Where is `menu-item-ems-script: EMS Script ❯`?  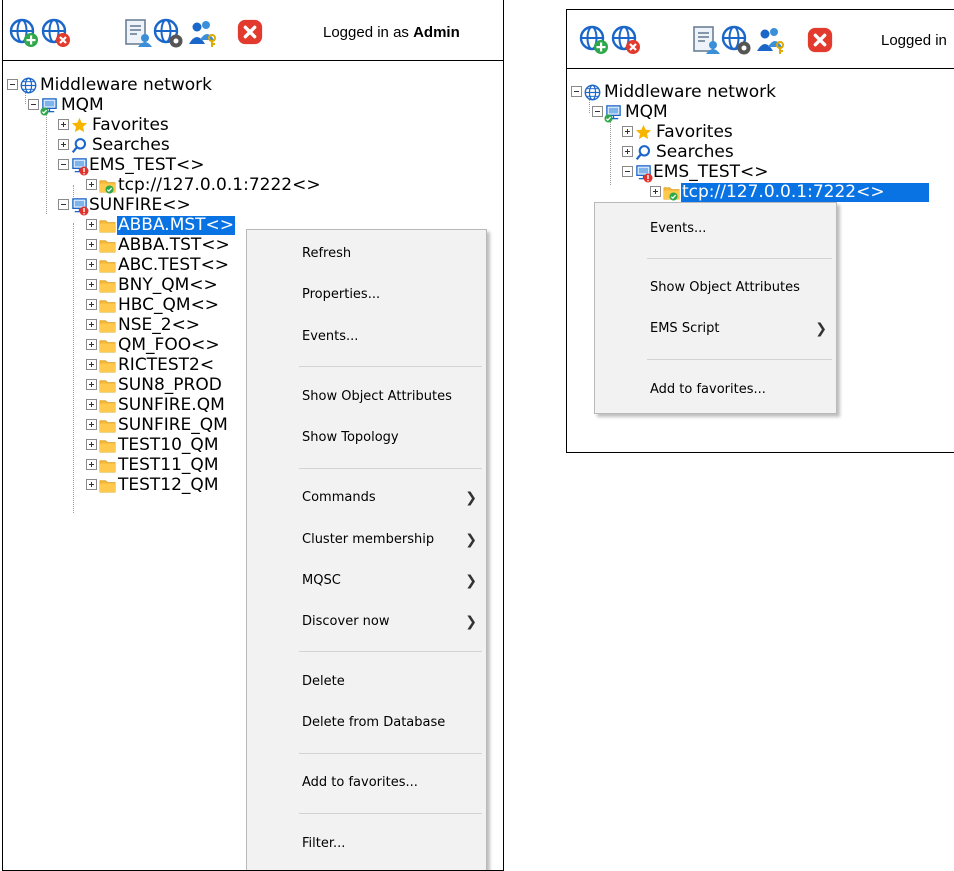
menu-item-ems-script: EMS Script ❯ is located at coordinates (715, 329).